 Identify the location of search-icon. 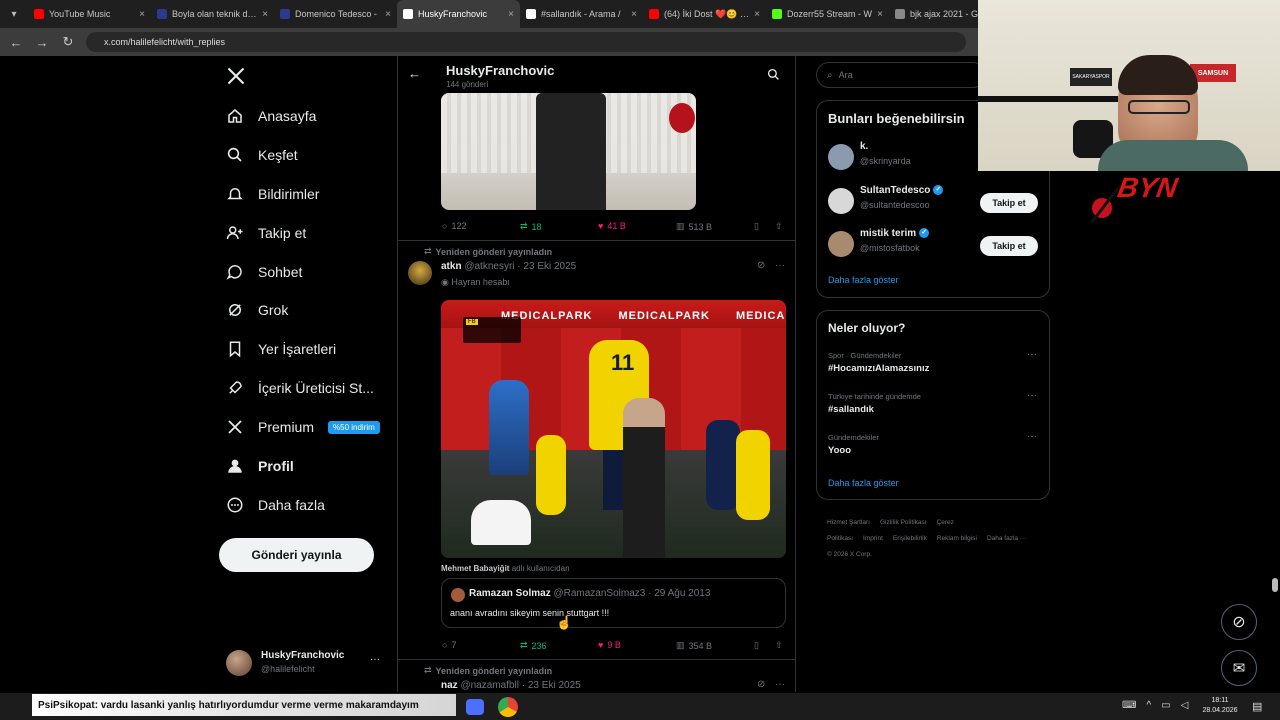
(773, 77).